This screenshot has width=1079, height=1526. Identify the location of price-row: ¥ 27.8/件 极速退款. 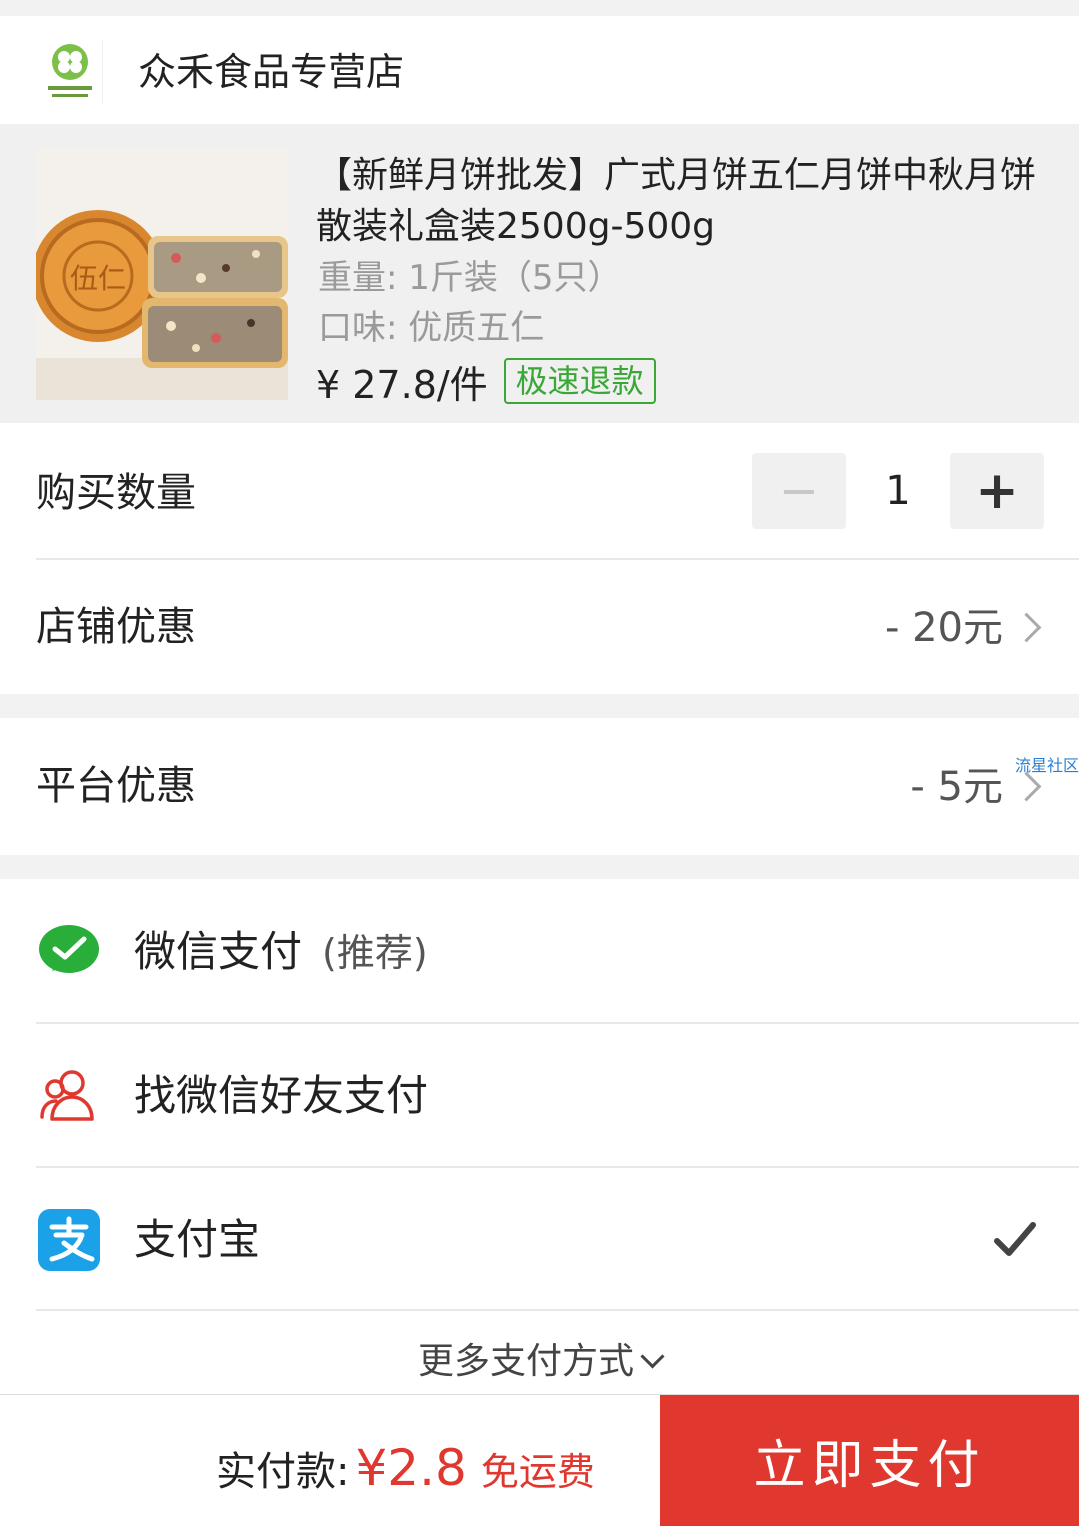
(486, 381).